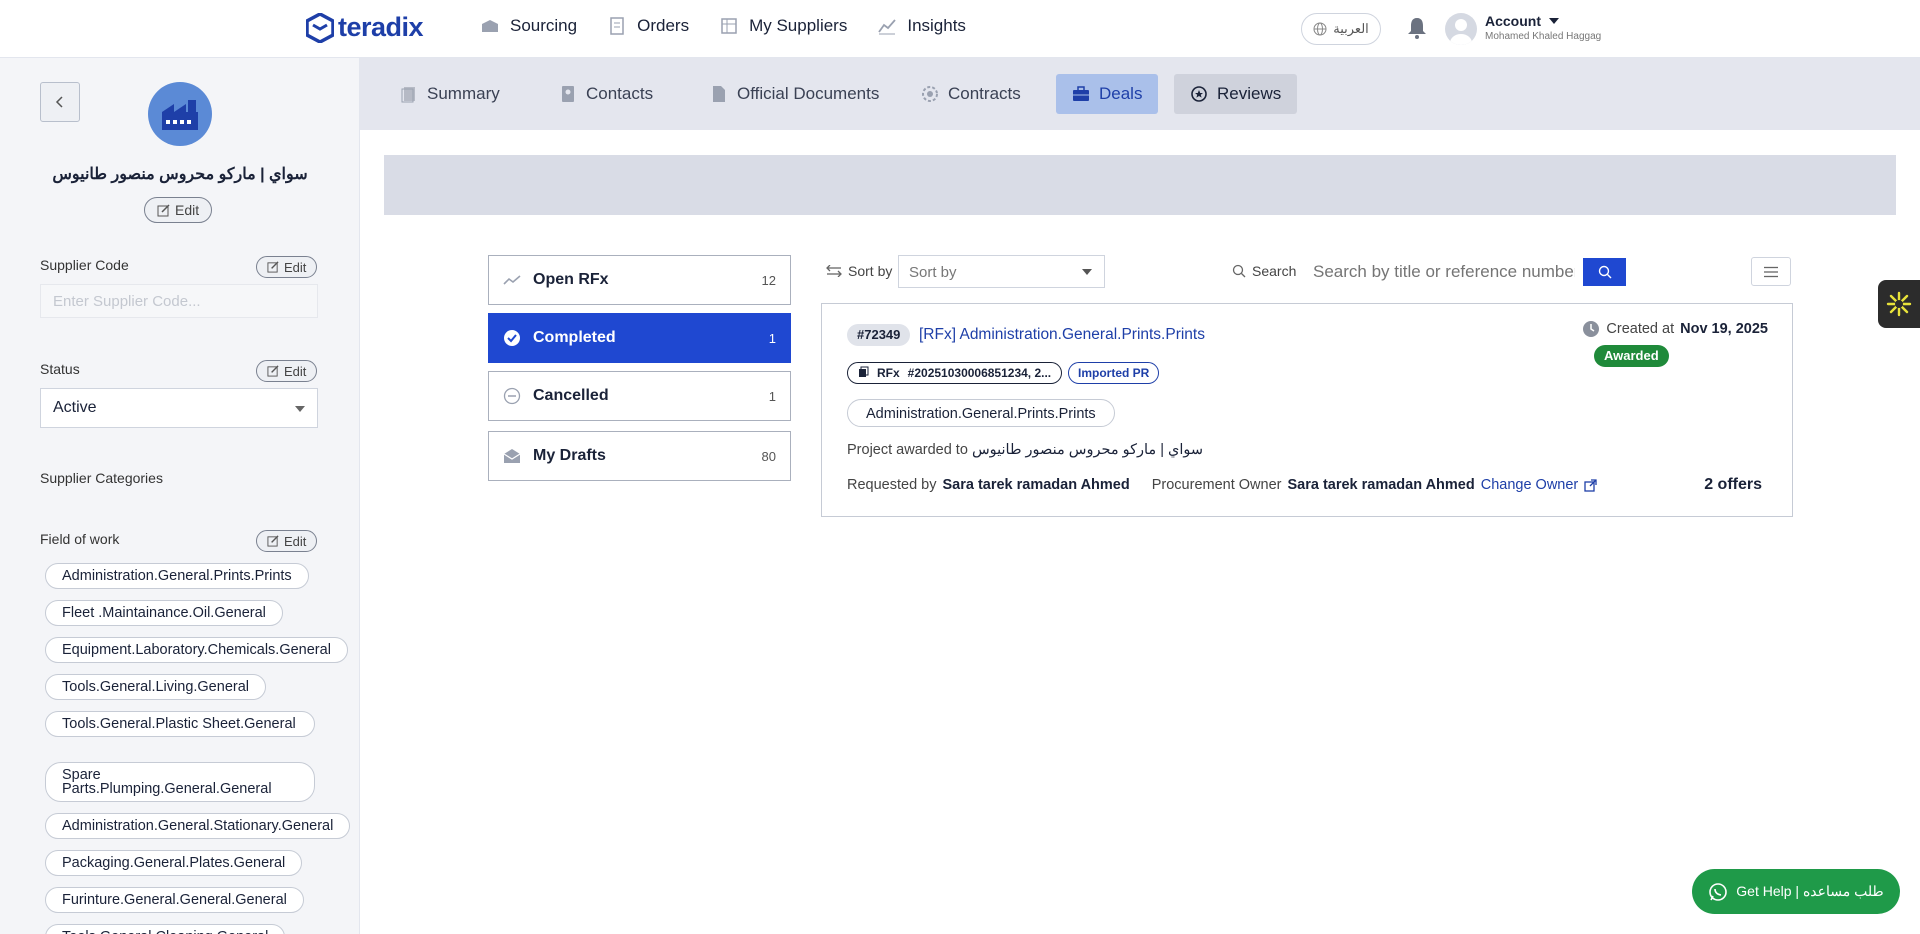 This screenshot has width=1920, height=934. Describe the element at coordinates (1796, 891) in the screenshot. I see `get-help-button: Get Help | طلب مساعده` at that location.